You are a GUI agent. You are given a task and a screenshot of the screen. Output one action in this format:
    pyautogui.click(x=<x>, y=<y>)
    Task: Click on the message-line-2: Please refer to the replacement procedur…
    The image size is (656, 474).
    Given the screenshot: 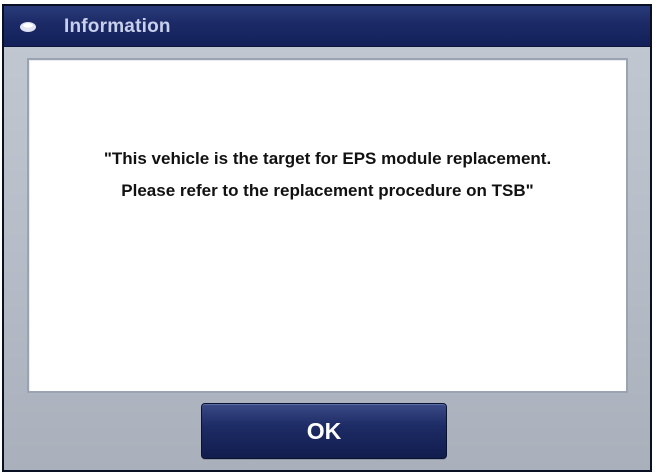 What is the action you would take?
    pyautogui.click(x=327, y=190)
    